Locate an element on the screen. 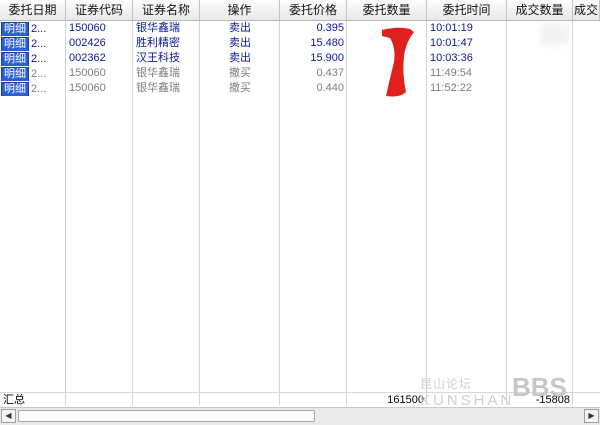 The width and height of the screenshot is (600, 425). col-header-date: 委托日期 is located at coordinates (33, 10).